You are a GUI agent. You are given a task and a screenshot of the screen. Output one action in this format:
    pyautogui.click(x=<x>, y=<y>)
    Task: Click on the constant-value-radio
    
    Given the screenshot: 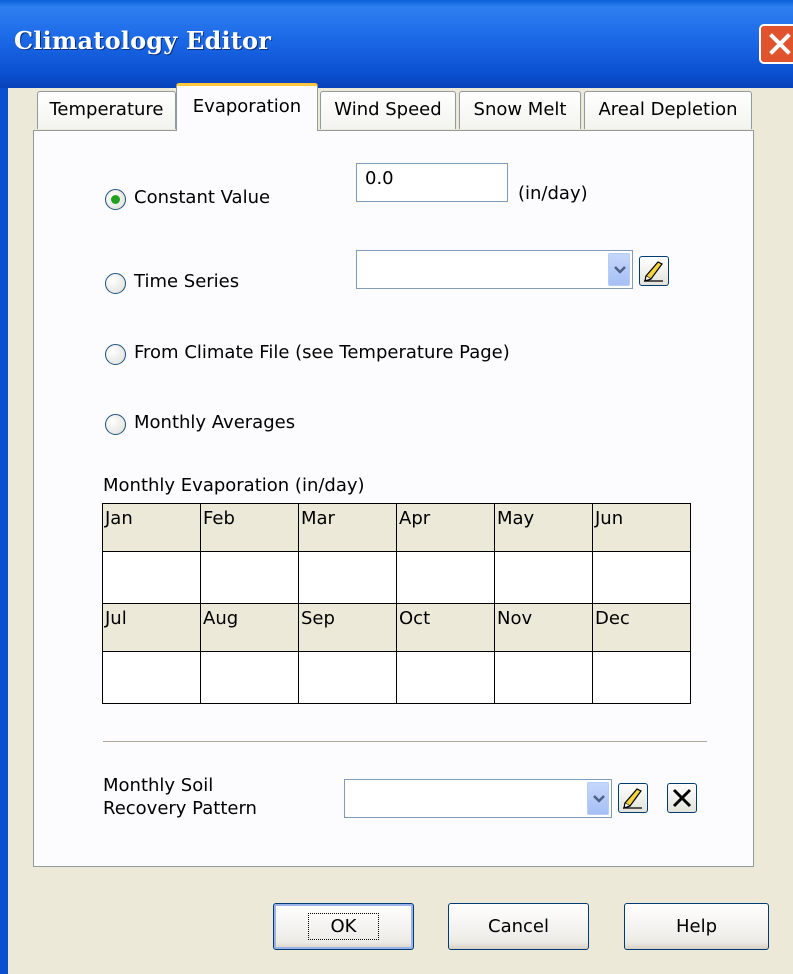 What is the action you would take?
    pyautogui.click(x=115, y=199)
    